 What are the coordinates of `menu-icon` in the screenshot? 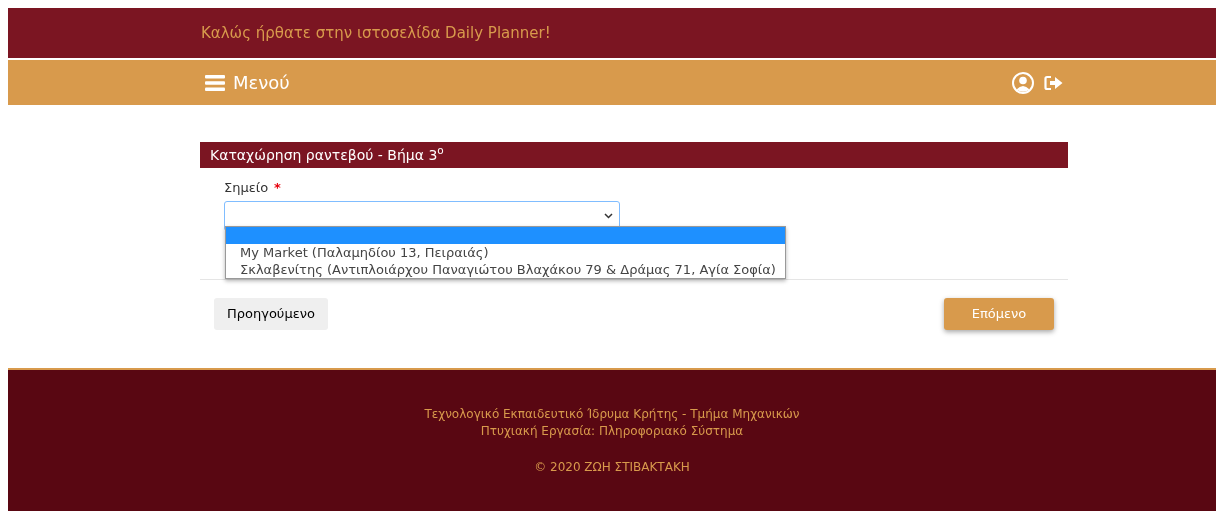 It's located at (215, 82).